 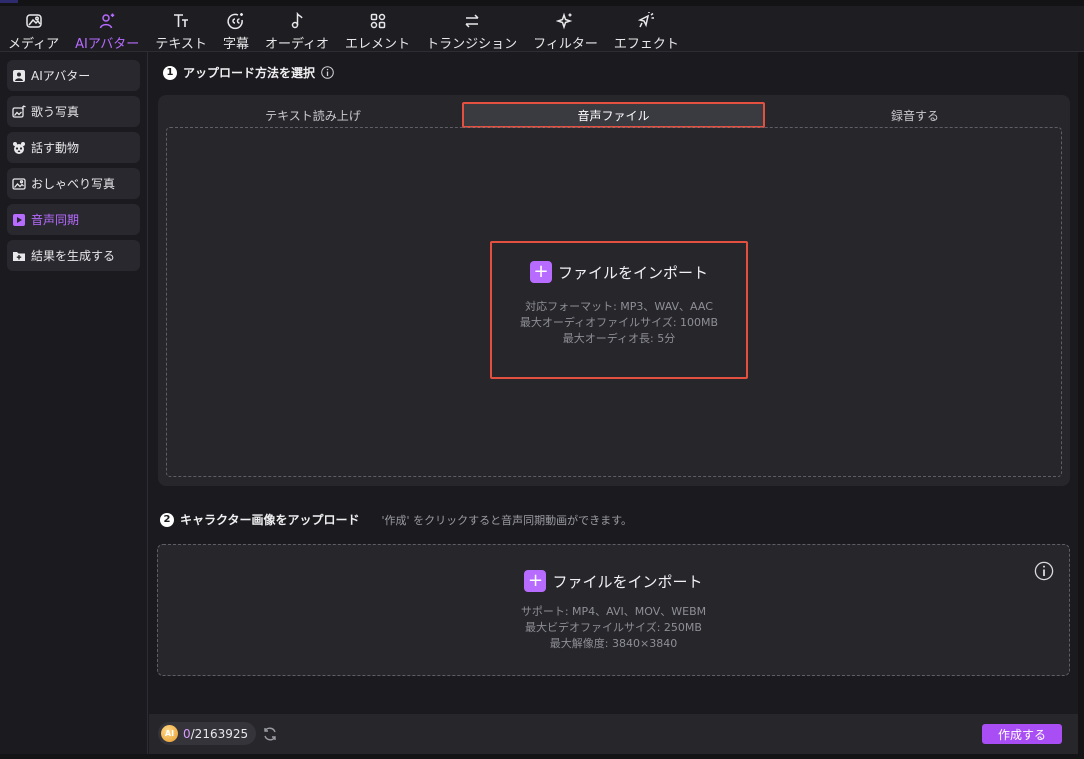 What do you see at coordinates (613, 734) in the screenshot?
I see `footer-bar: AI 0/2163925 作成する` at bounding box center [613, 734].